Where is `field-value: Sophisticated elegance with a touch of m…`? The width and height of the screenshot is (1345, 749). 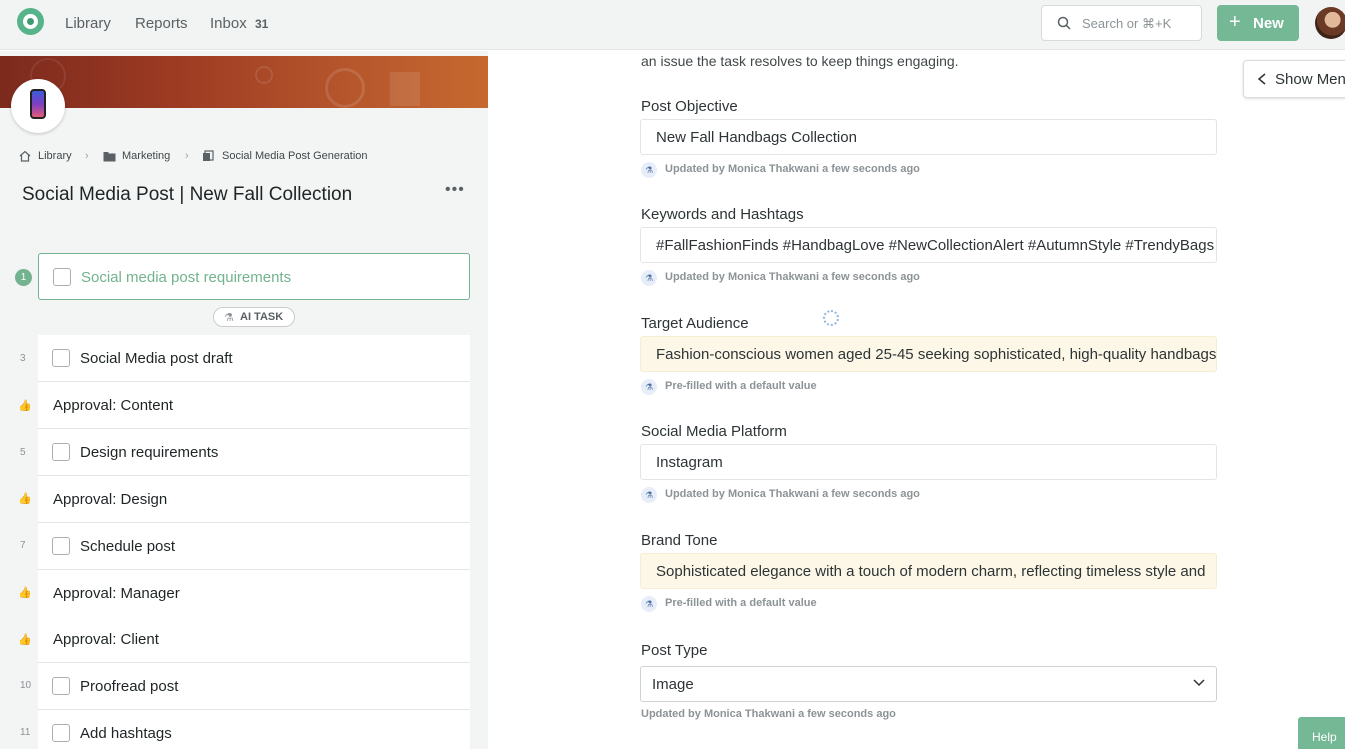
field-value: Sophisticated elegance with a touch of m… is located at coordinates (931, 571).